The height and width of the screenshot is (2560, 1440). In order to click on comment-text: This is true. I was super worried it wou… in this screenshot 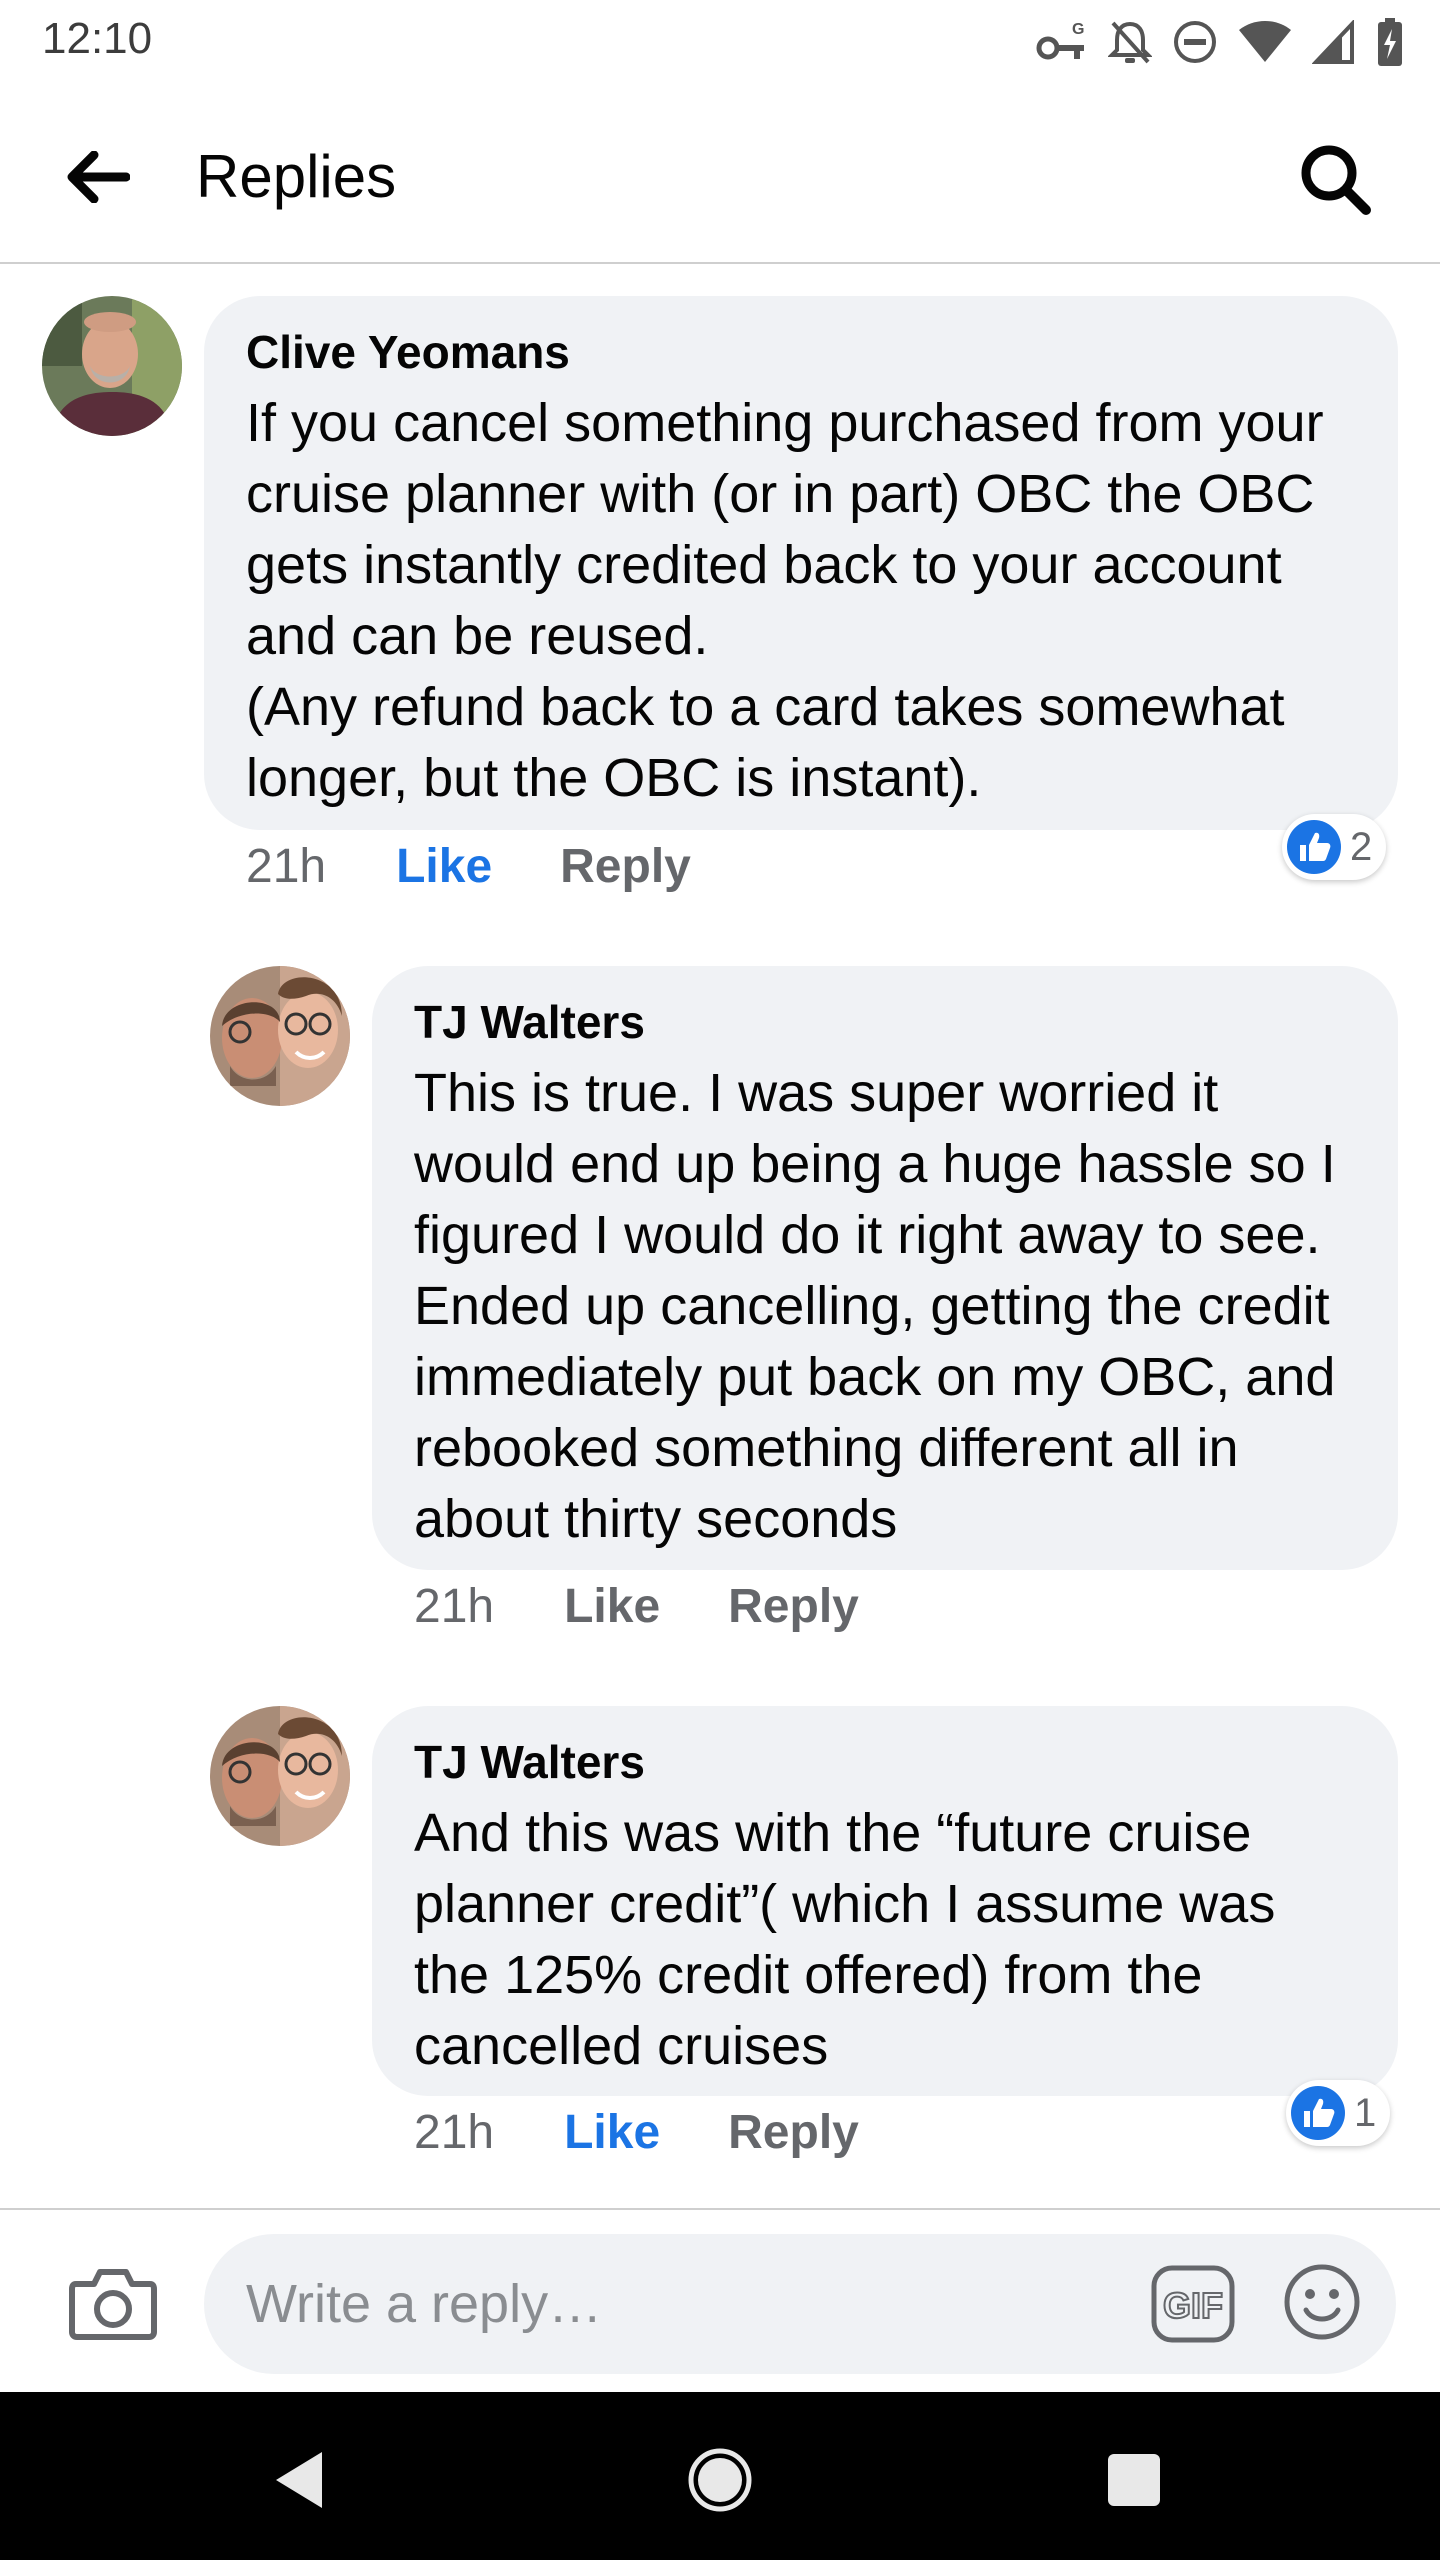, I will do `click(875, 1306)`.